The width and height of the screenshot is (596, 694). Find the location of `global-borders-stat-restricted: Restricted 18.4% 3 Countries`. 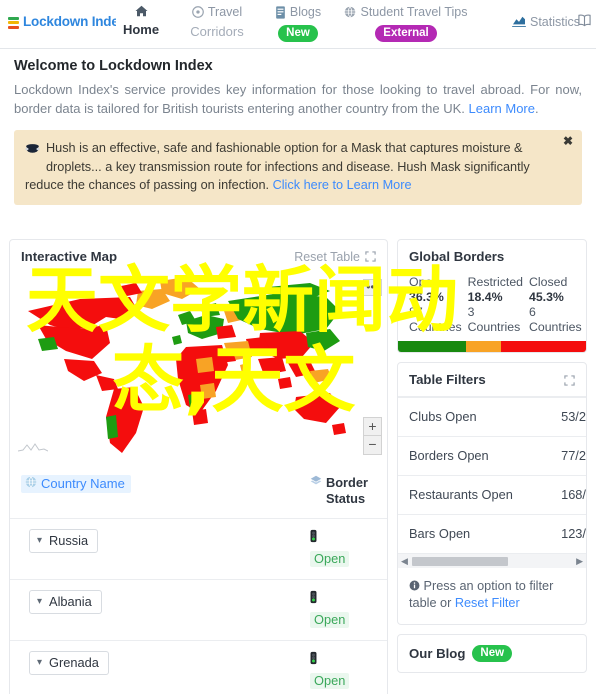

global-borders-stat-restricted: Restricted 18.4% 3 Countries is located at coordinates (495, 305).